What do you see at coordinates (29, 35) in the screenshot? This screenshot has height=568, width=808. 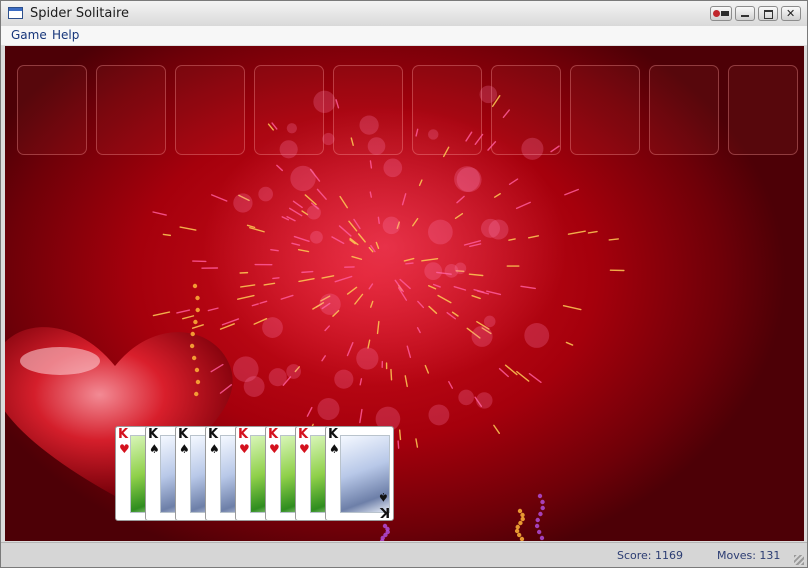 I see `menu-game: Game` at bounding box center [29, 35].